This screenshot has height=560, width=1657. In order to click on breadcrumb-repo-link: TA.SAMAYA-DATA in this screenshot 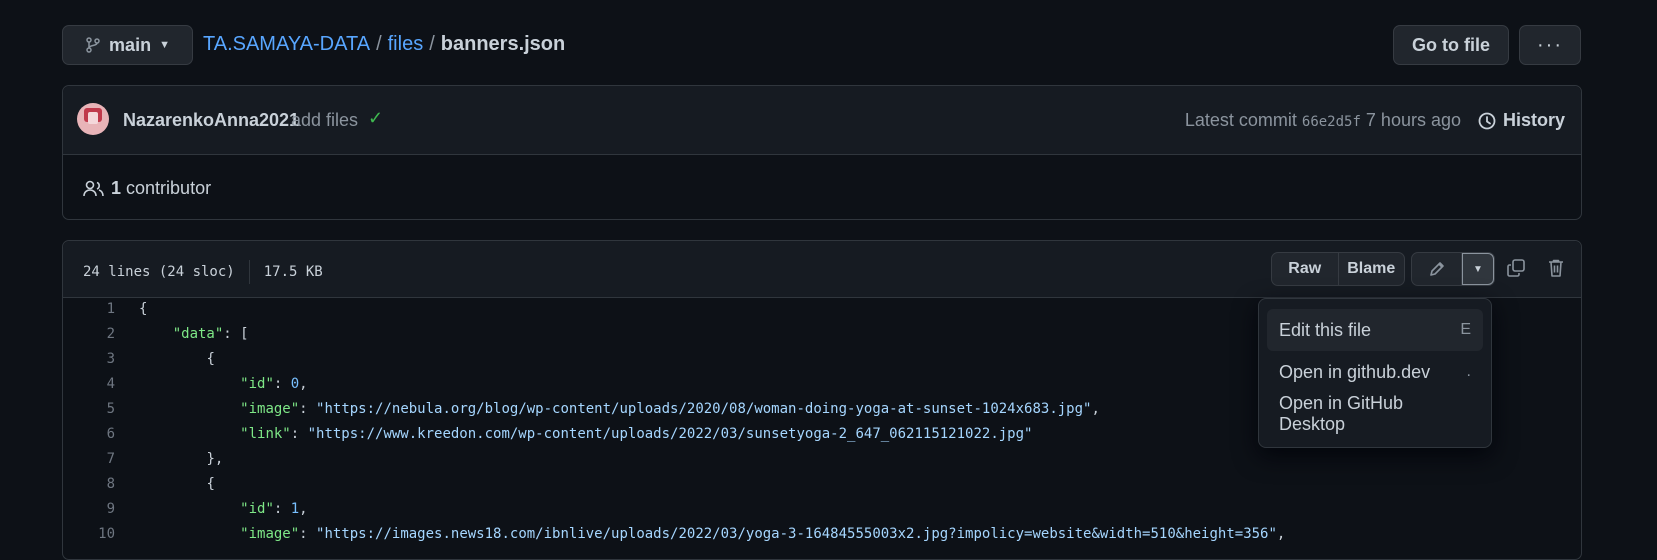, I will do `click(286, 44)`.